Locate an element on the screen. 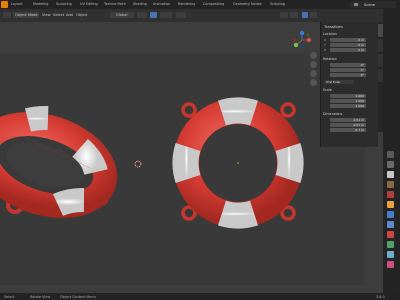  scale-label: Scale is located at coordinates (327, 90).